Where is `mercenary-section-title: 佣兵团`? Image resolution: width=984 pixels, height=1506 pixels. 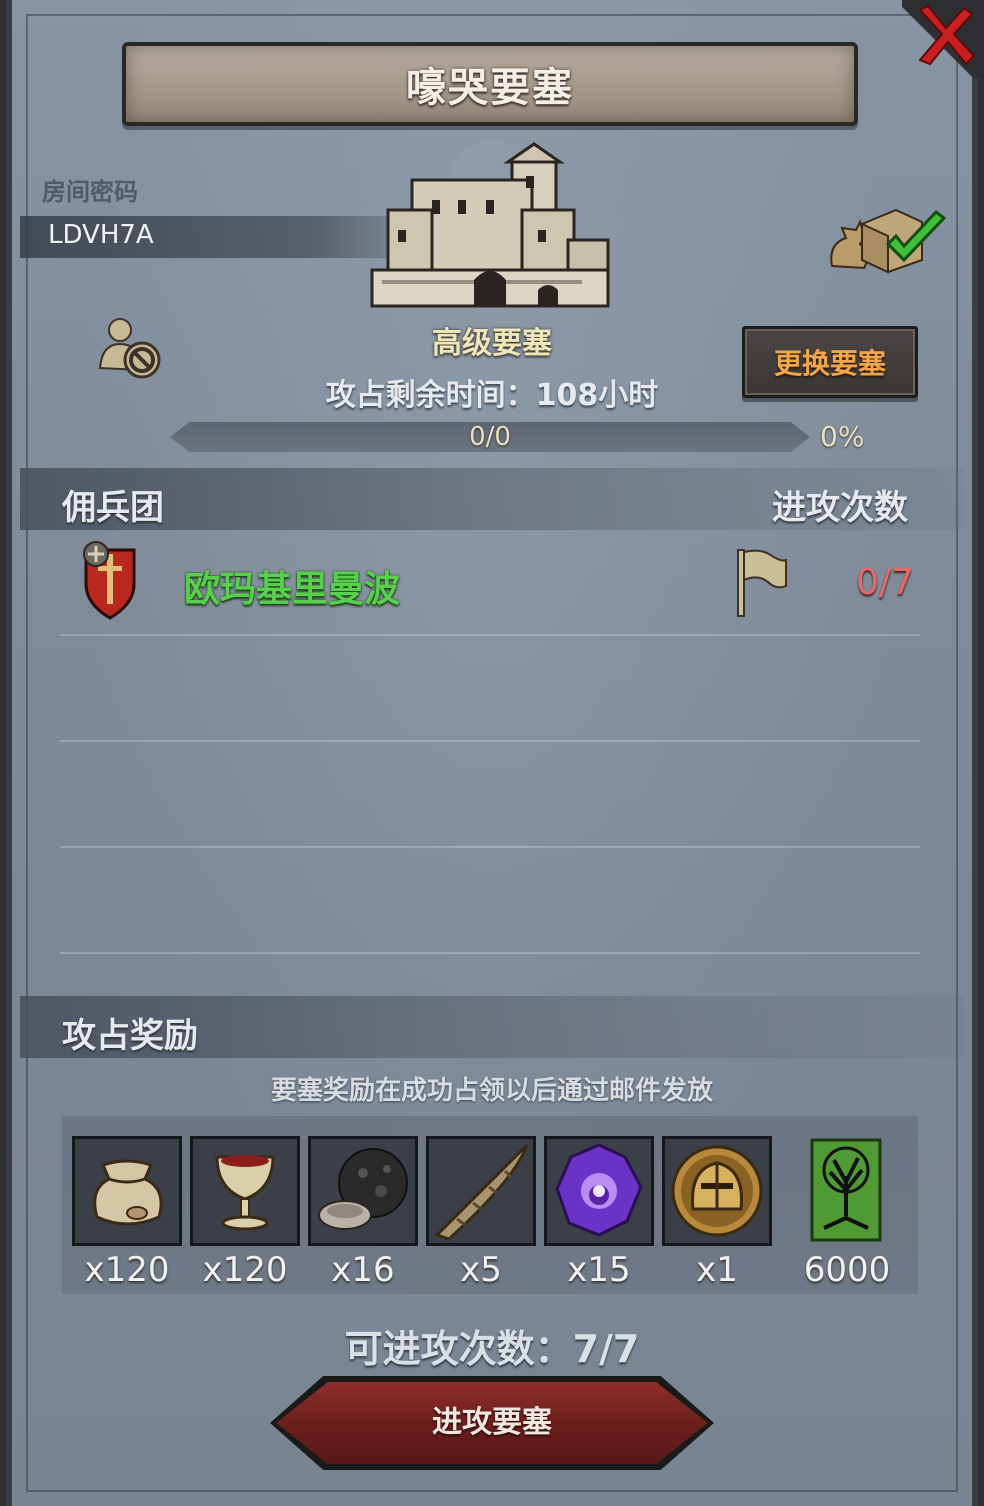
mercenary-section-title: 佣兵团 is located at coordinates (113, 508).